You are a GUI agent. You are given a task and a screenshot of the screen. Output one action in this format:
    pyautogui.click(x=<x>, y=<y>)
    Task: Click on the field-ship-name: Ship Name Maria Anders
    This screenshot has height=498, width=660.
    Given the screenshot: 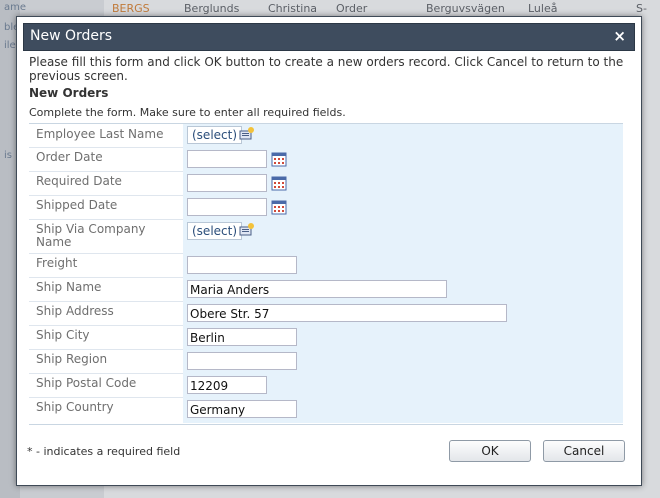 What is the action you would take?
    pyautogui.click(x=326, y=289)
    